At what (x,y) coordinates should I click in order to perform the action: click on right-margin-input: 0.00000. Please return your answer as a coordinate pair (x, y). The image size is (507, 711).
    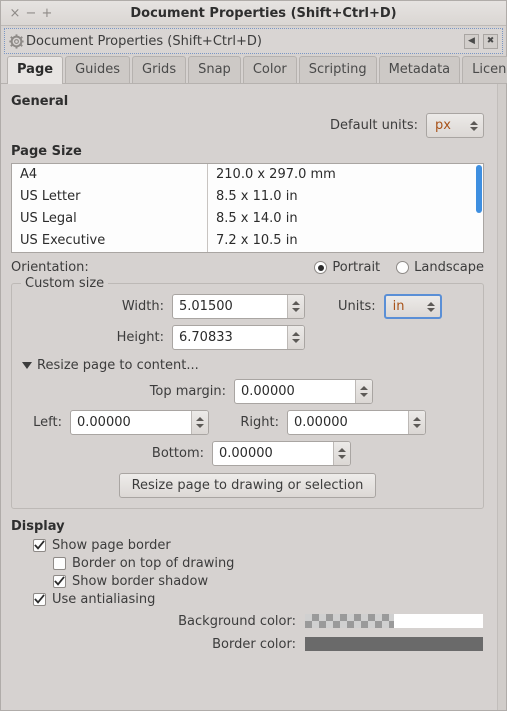
    Looking at the image, I should click on (356, 422).